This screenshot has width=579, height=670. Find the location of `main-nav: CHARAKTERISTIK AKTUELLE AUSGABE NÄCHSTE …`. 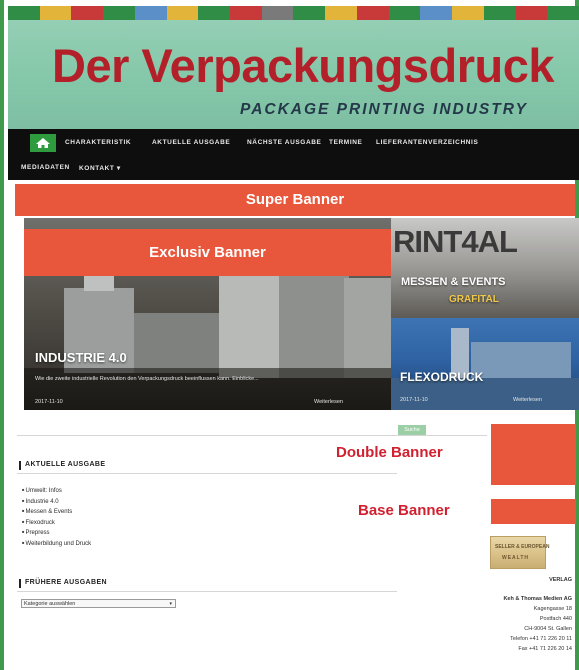

main-nav: CHARAKTERISTIK AKTUELLE AUSGABE NÄCHSTE … is located at coordinates (293, 154).